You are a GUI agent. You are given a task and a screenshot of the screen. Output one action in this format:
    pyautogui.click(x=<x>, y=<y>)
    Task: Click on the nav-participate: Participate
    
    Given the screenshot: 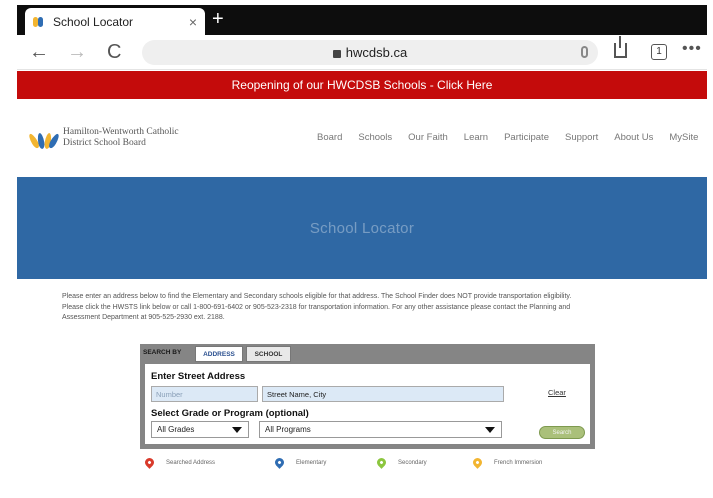 What is the action you would take?
    pyautogui.click(x=526, y=137)
    